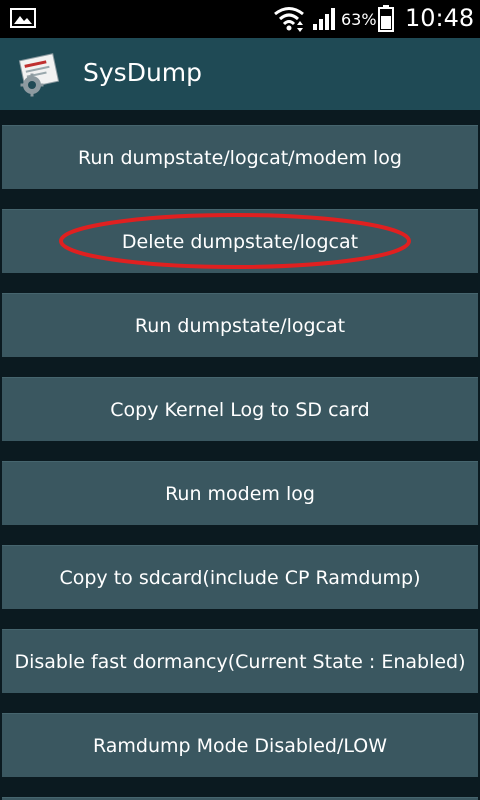  Describe the element at coordinates (240, 241) in the screenshot. I see `delete-dumpstate-logcat-button: Delete dumpstate/logcat` at that location.